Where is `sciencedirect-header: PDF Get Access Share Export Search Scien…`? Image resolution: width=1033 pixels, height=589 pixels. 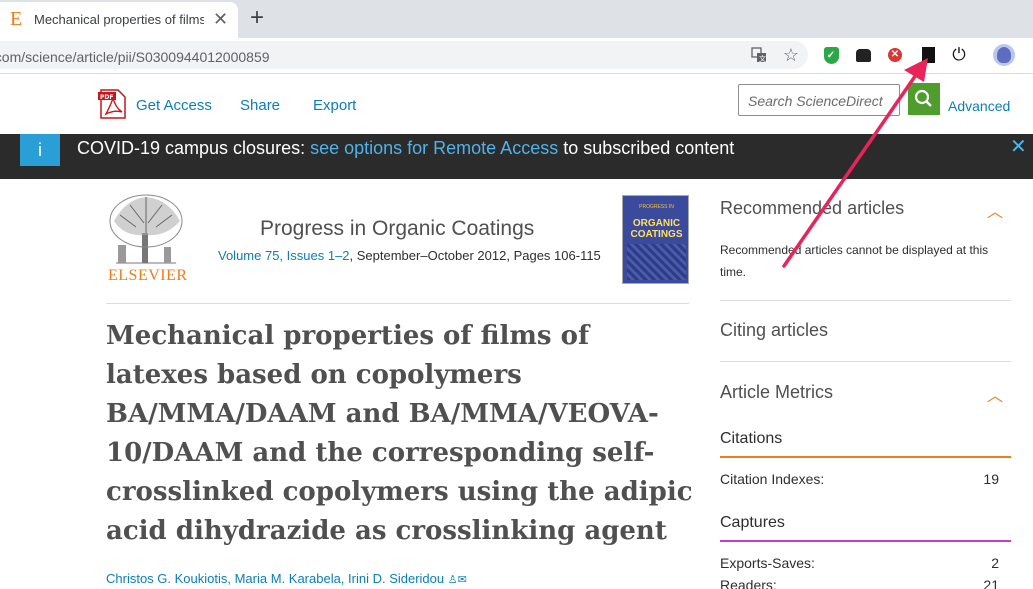
sciencedirect-header: PDF Get Access Share Export Search Scien… is located at coordinates (516, 104).